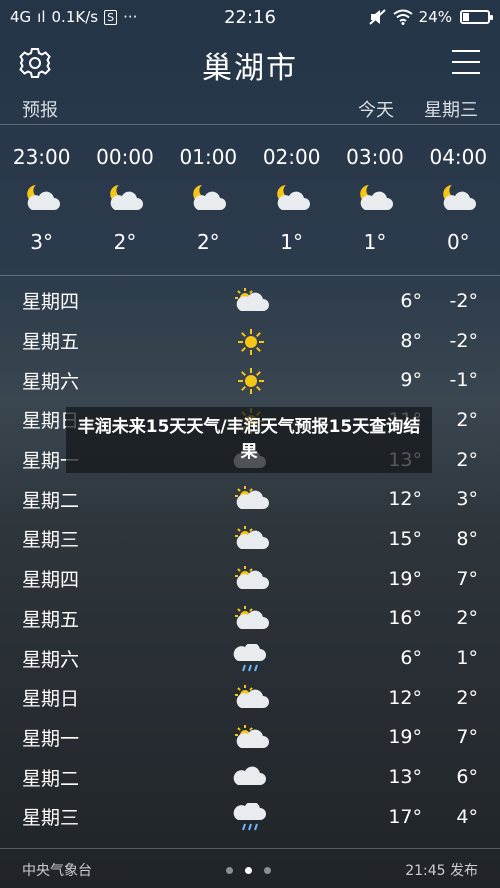 The height and width of the screenshot is (888, 500). I want to click on low-temp: 6°, so click(467, 777).